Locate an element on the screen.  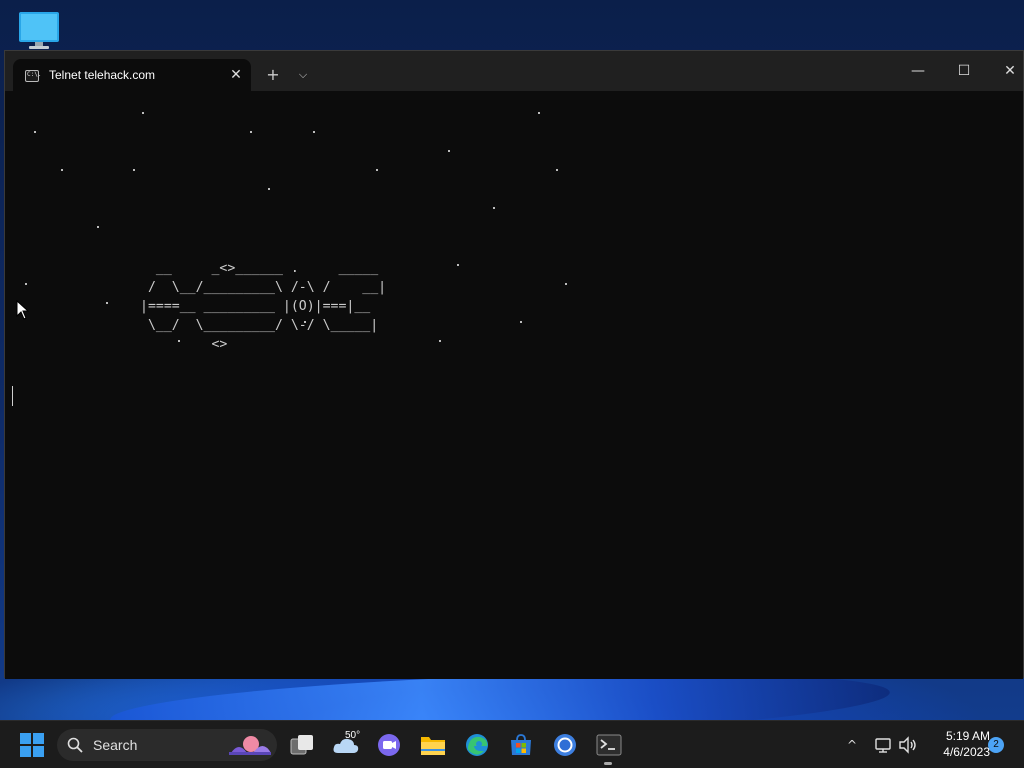
text-cursor is located at coordinates (12, 396).